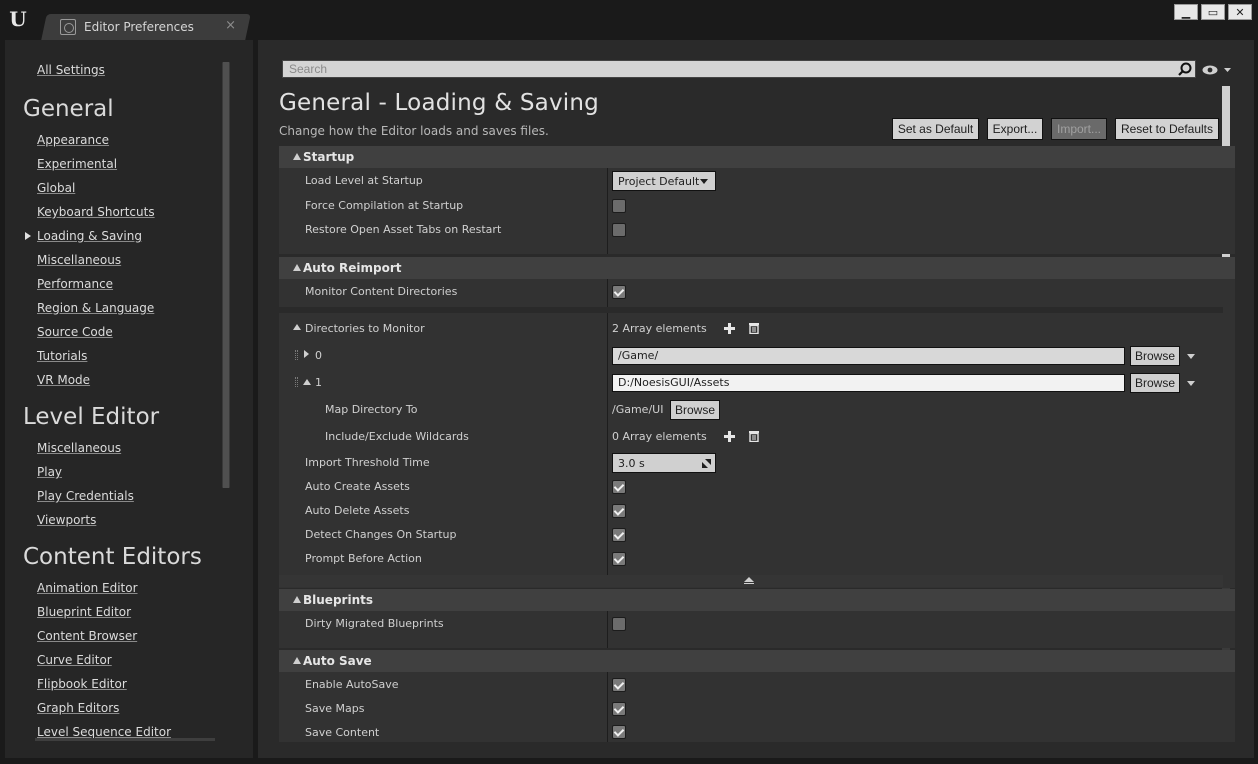 The height and width of the screenshot is (764, 1258). I want to click on directories-count: 2 Array elements, so click(659, 328).